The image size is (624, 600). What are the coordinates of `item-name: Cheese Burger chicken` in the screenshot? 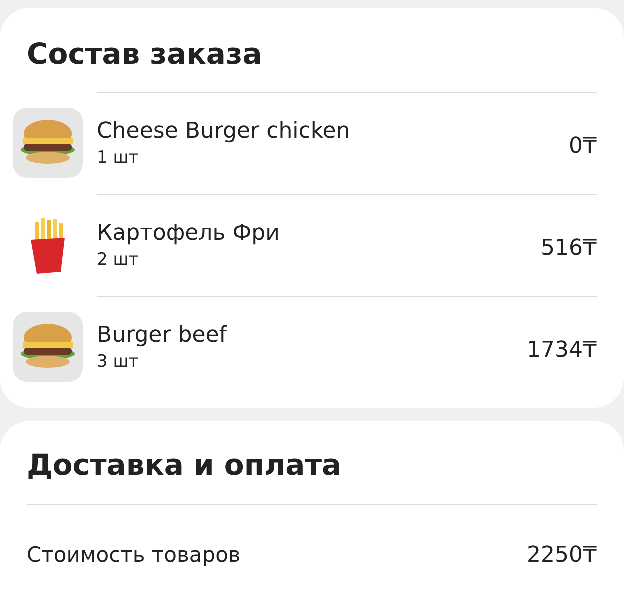 It's located at (224, 132).